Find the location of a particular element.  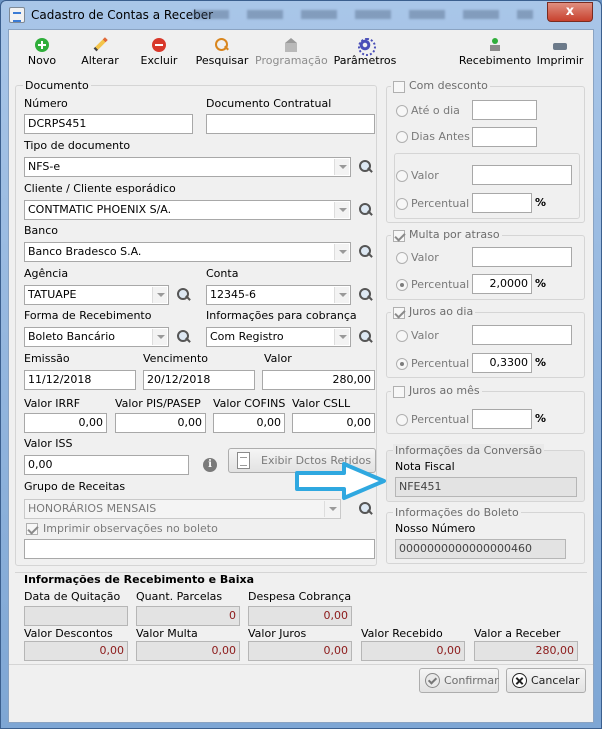

conta-label: Conta is located at coordinates (222, 273).